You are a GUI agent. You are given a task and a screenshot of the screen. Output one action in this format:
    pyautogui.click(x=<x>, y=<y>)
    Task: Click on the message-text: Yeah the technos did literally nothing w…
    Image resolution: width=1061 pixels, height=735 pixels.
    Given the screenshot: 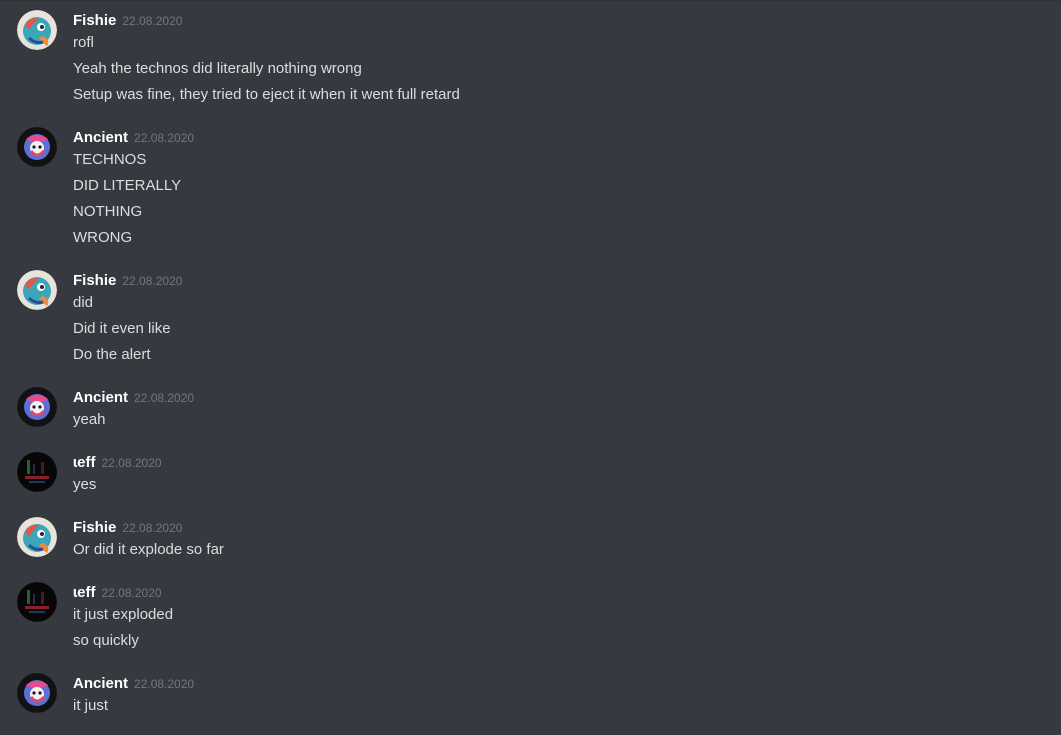 What is the action you would take?
    pyautogui.click(x=217, y=68)
    